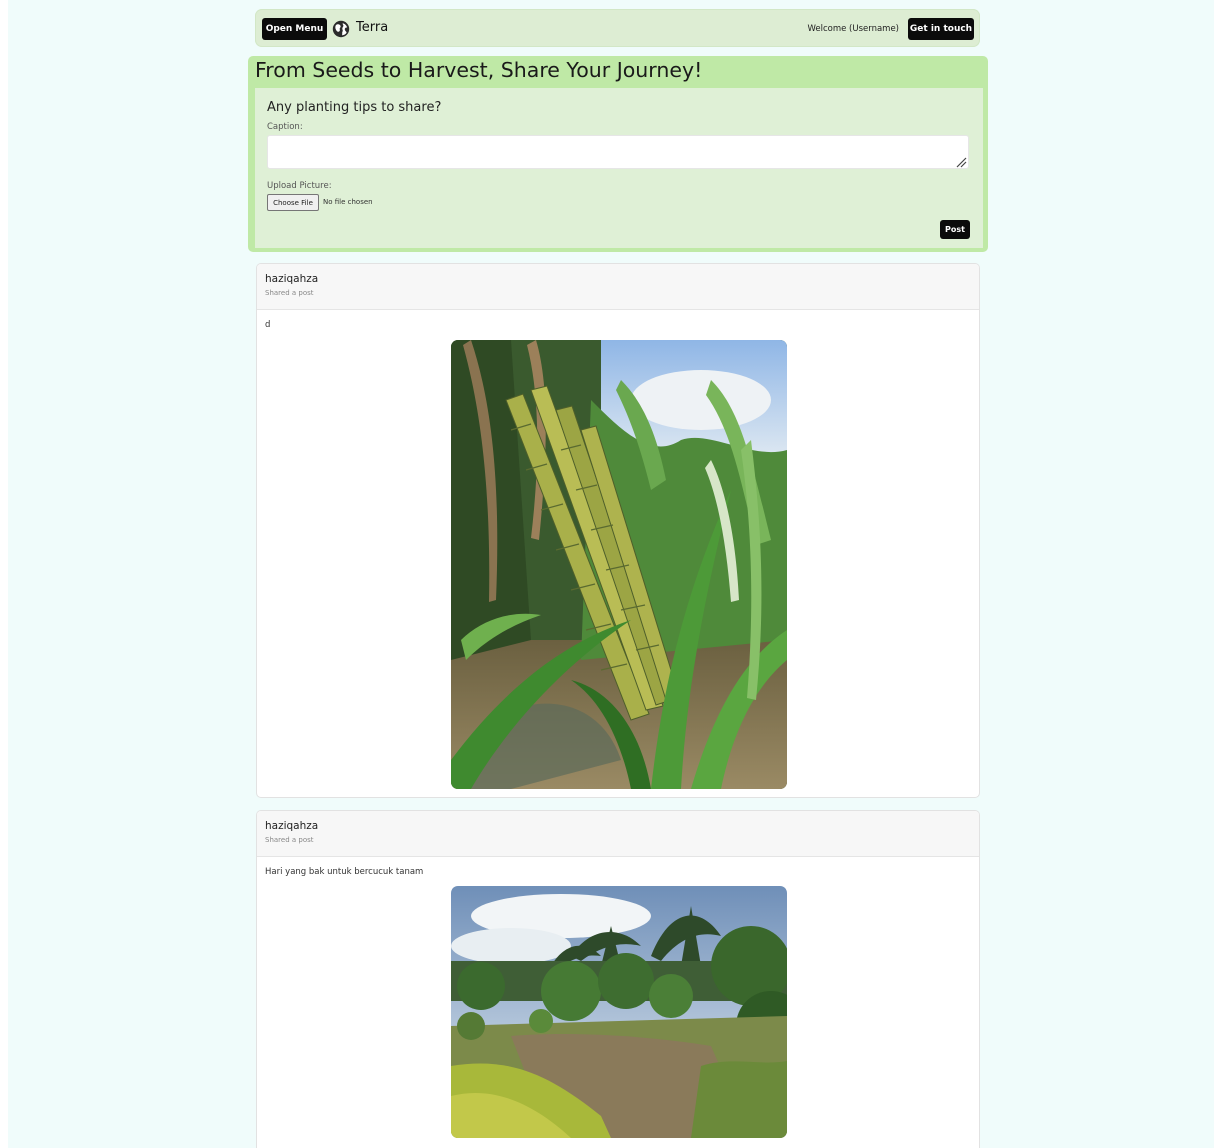 The width and height of the screenshot is (1214, 1148). What do you see at coordinates (294, 29) in the screenshot?
I see `open-menu-button: Open Menu` at bounding box center [294, 29].